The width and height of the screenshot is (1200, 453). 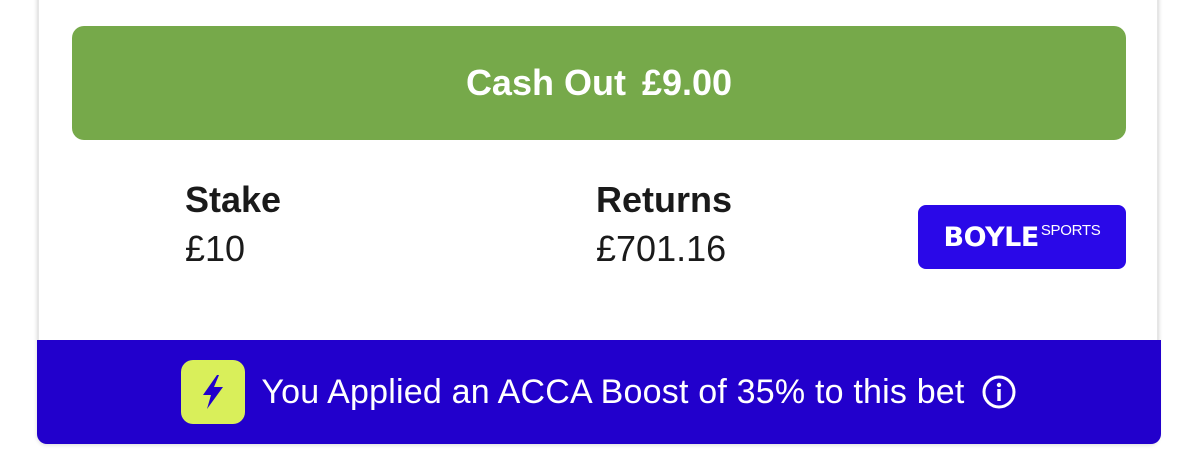 I want to click on logo-sub-text: SPORTS, so click(x=1070, y=230).